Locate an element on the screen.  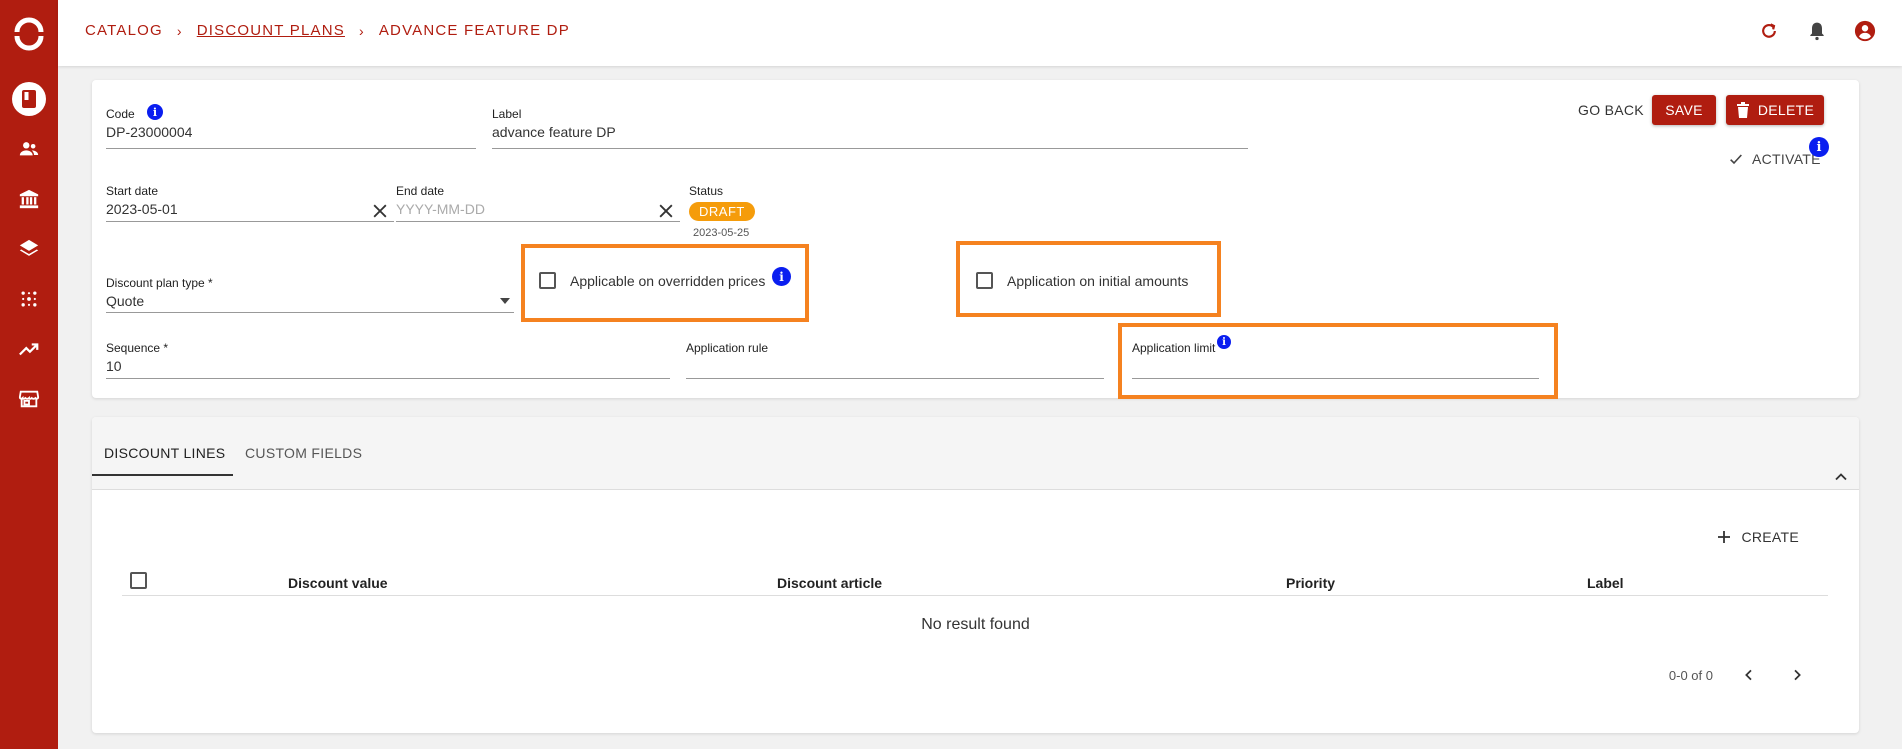
applicable-overridden-row: Applicable on overridden prices is located at coordinates (652, 280).